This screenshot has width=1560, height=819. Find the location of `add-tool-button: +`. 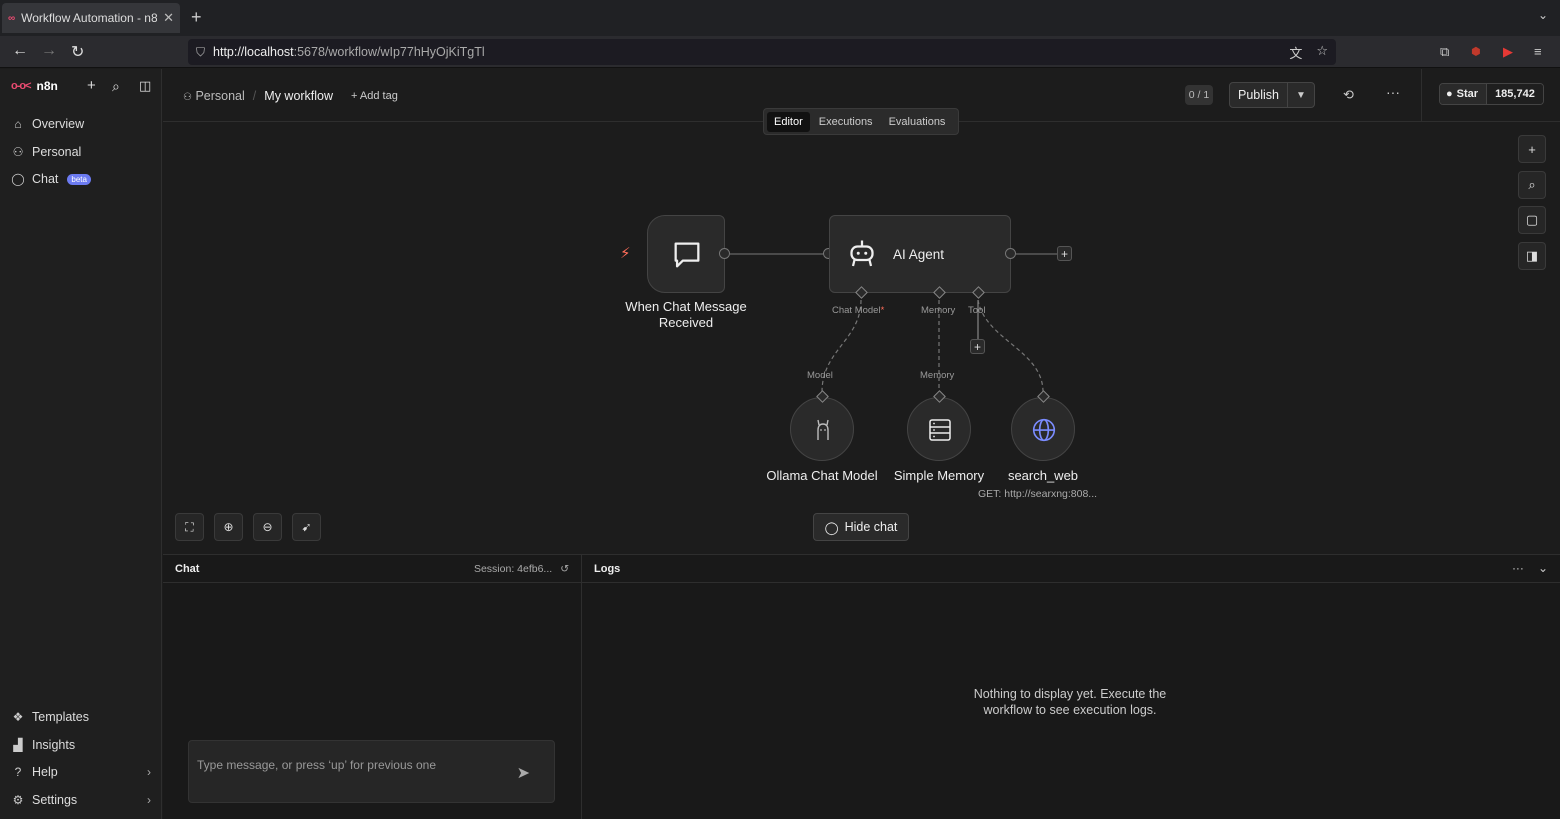

add-tool-button: + is located at coordinates (977, 346).